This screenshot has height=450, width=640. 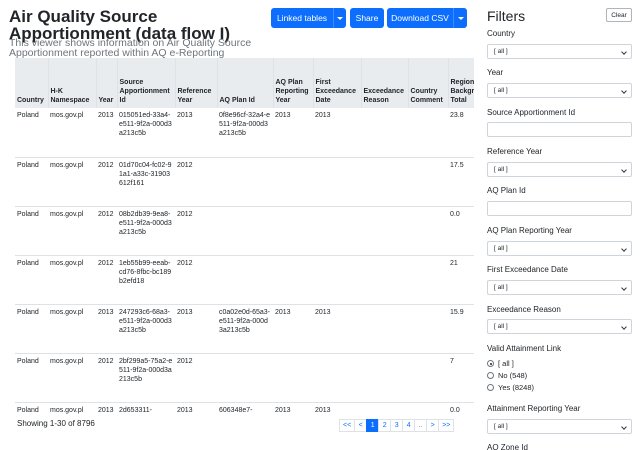 I want to click on linked-tables-dropdown-toggle, so click(x=339, y=18).